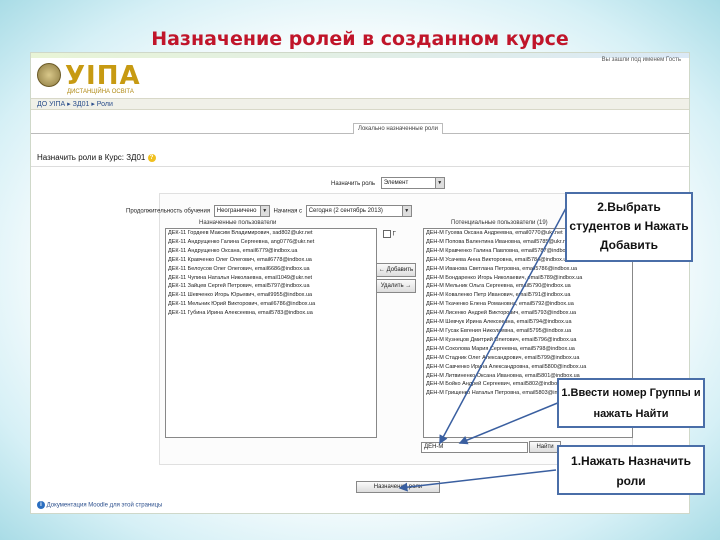  I want to click on footer-doc-link: i Документация Moodle для этой страницы, so click(99, 505).